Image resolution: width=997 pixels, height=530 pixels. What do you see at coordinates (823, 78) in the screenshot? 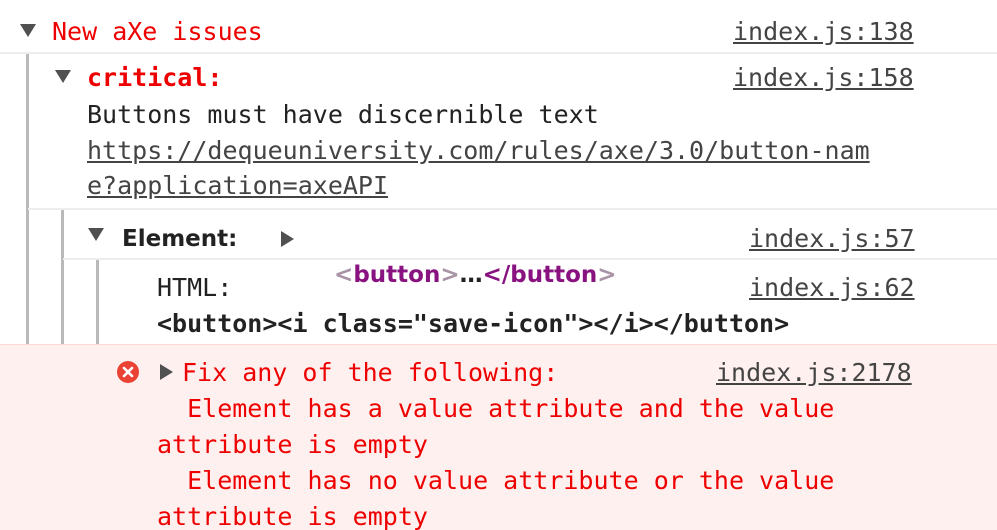
I see `source-link-critical: index.js:158` at bounding box center [823, 78].